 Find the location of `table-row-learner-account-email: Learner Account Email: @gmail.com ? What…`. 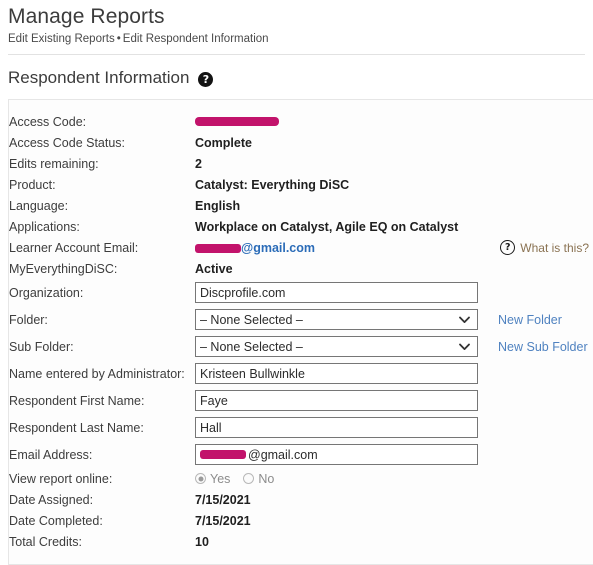

table-row-learner-account-email: Learner Account Email: @gmail.com ? What… is located at coordinates (301, 247).